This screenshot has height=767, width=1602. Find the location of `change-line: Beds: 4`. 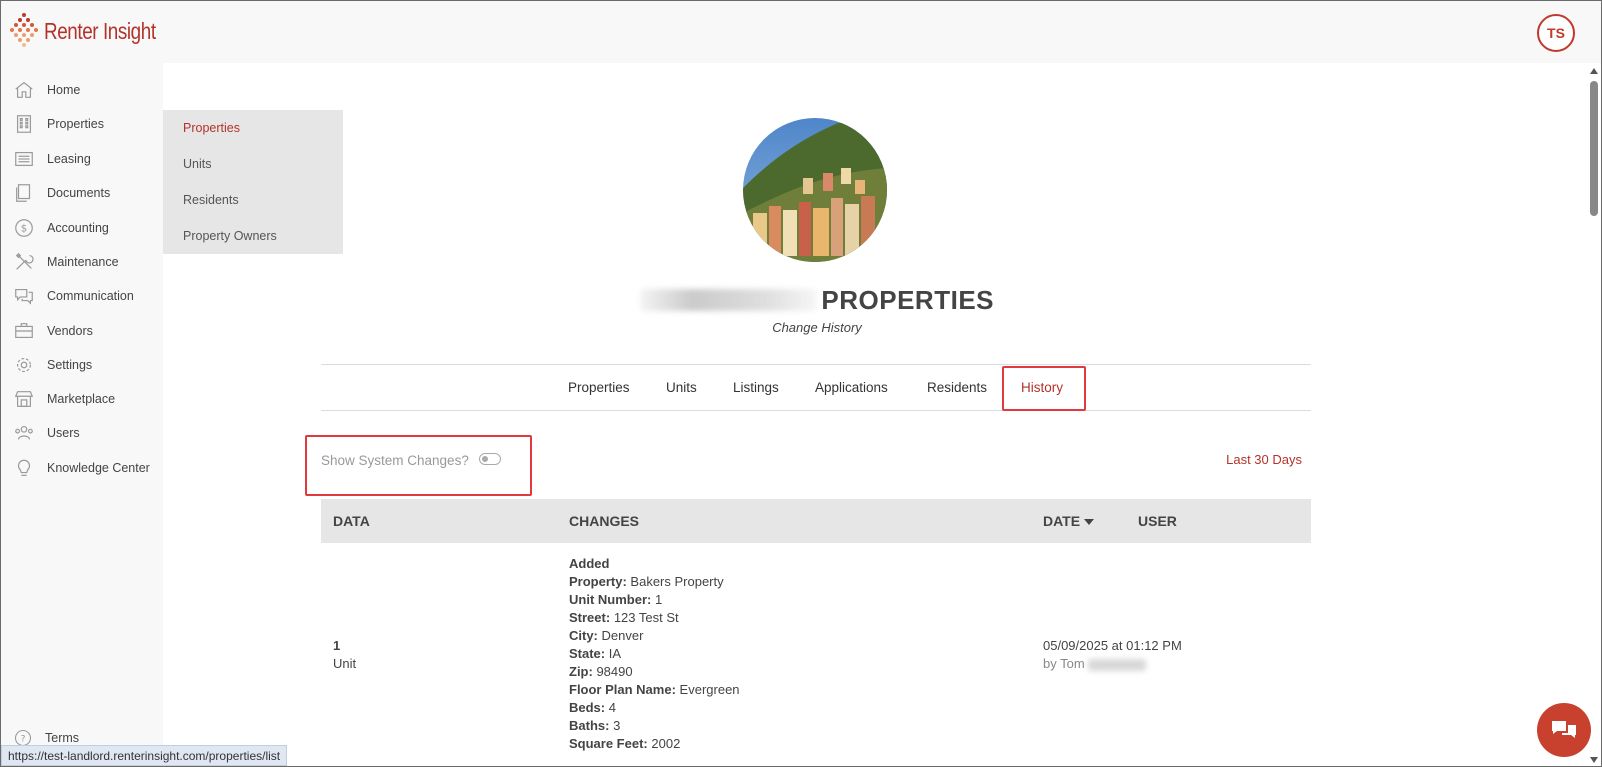

change-line: Beds: 4 is located at coordinates (654, 708).